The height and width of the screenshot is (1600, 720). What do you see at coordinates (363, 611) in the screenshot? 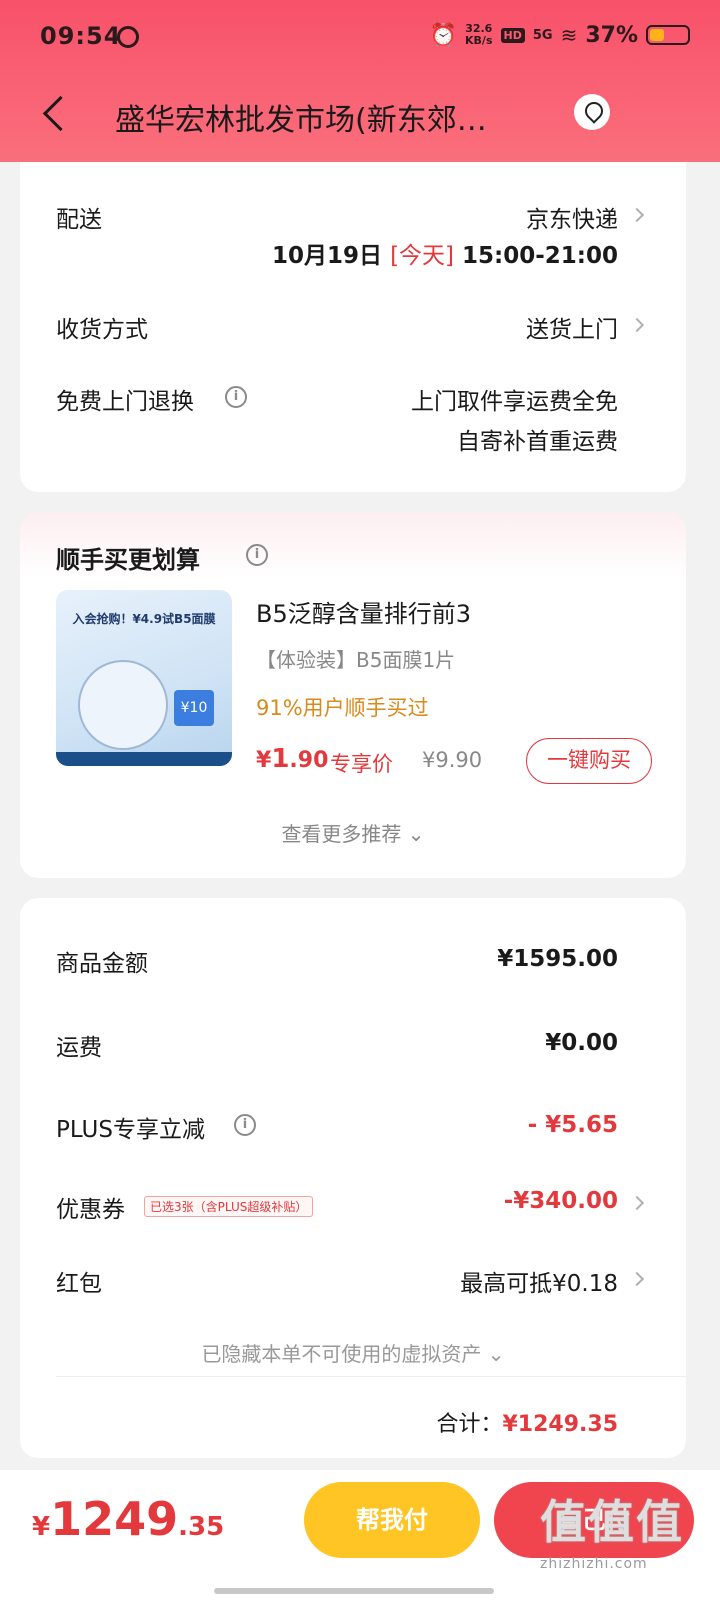
I see `product-name: B5泛醇含量排行前3` at bounding box center [363, 611].